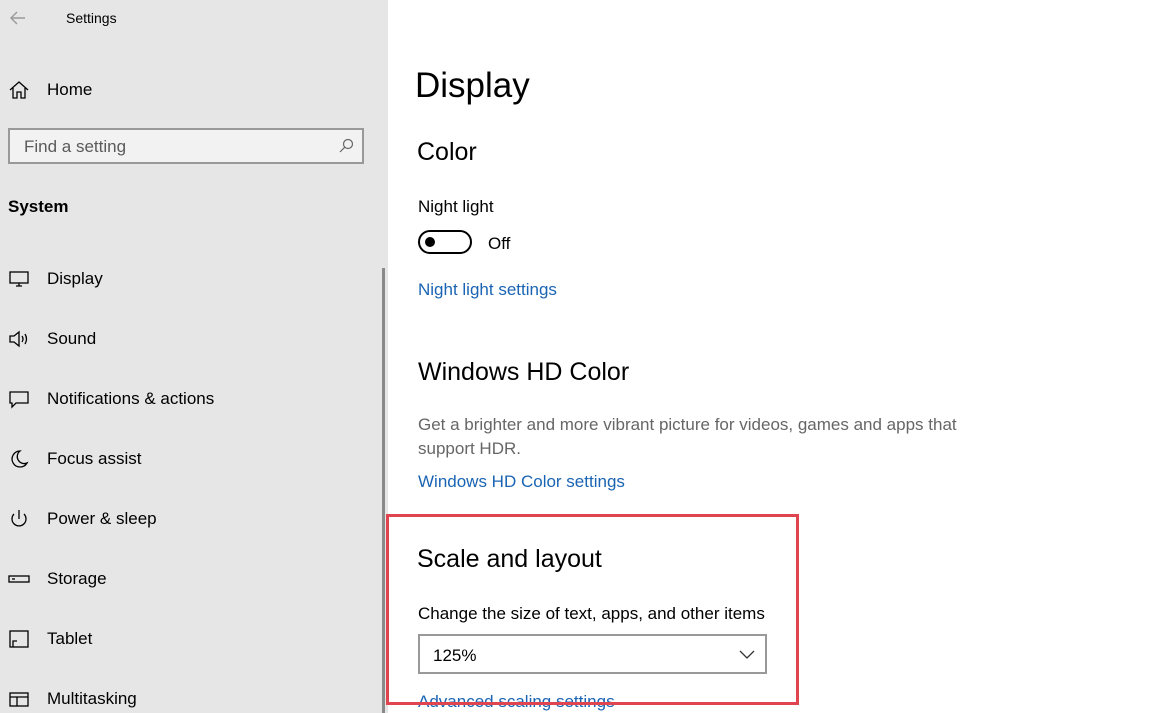  Describe the element at coordinates (499, 243) in the screenshot. I see `night-light-state: Off` at that location.